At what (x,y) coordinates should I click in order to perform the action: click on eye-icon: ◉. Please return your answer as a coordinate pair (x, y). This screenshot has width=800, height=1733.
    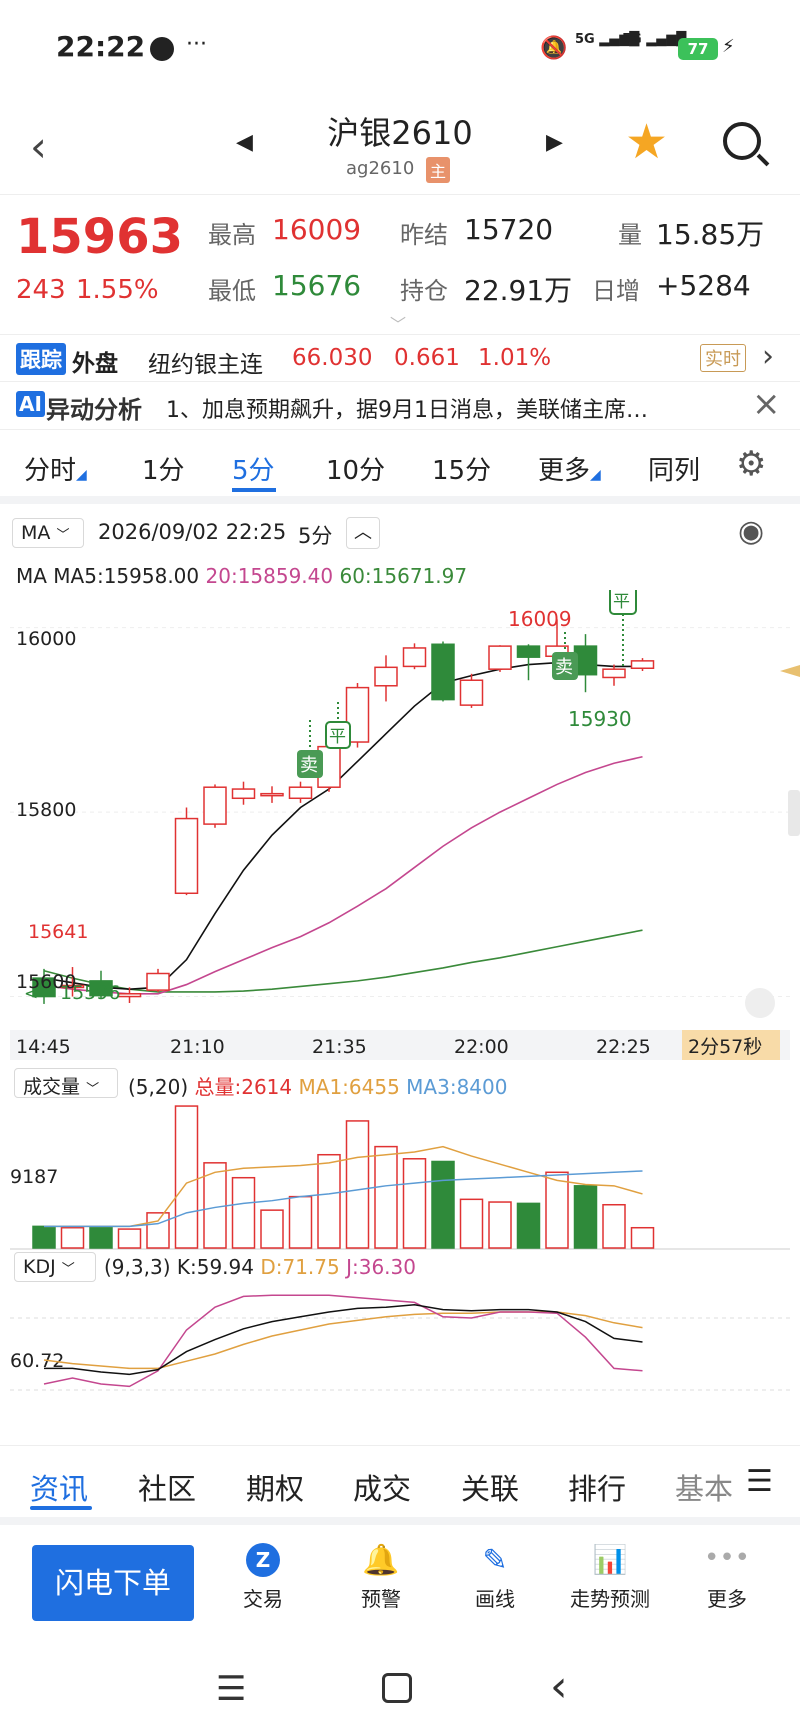
    Looking at the image, I should click on (751, 531).